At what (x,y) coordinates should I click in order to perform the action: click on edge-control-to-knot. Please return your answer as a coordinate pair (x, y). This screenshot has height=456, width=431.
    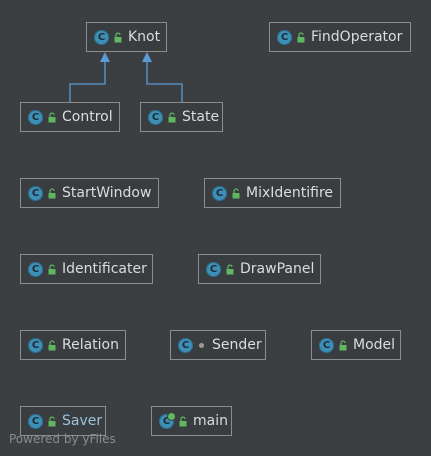
    Looking at the image, I should click on (87, 82).